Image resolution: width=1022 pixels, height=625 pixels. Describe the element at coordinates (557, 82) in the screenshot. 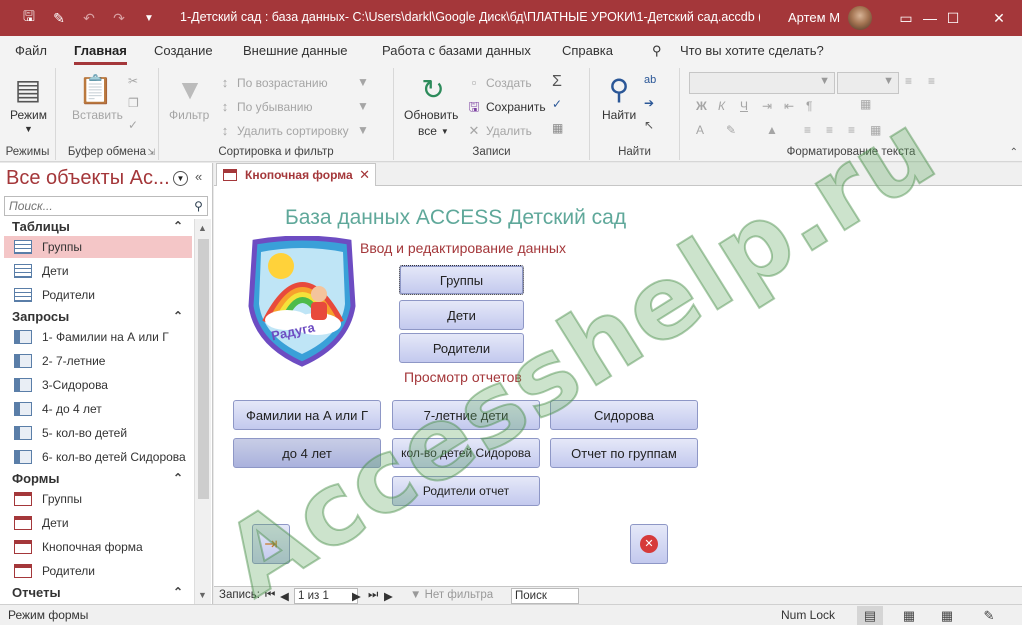

I see `totals-icon: Σ` at that location.